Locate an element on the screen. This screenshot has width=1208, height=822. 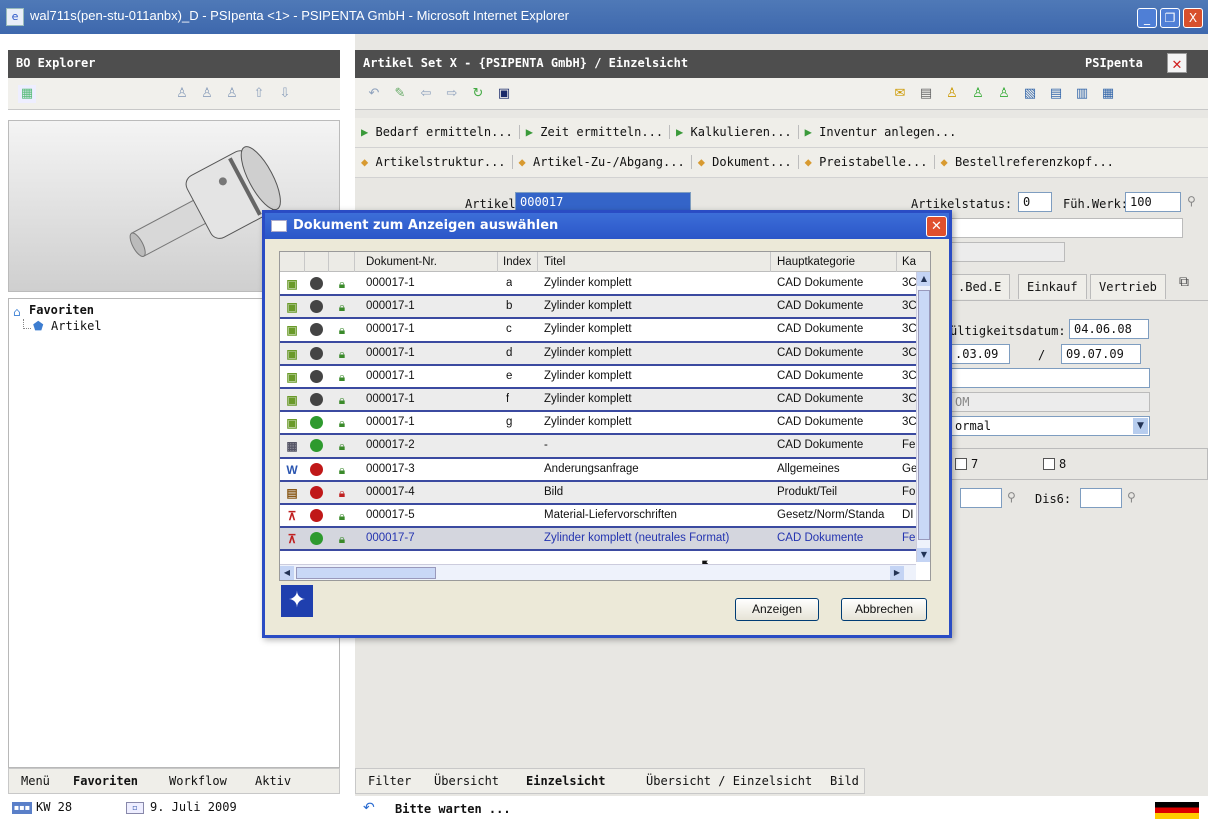
mail-icon: ✉ is located at coordinates (900, 94).